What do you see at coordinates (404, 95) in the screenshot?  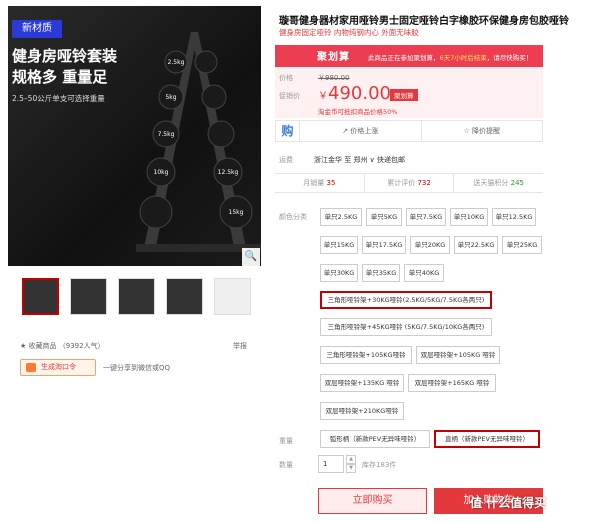 I see `promo-tag: 聚划算` at bounding box center [404, 95].